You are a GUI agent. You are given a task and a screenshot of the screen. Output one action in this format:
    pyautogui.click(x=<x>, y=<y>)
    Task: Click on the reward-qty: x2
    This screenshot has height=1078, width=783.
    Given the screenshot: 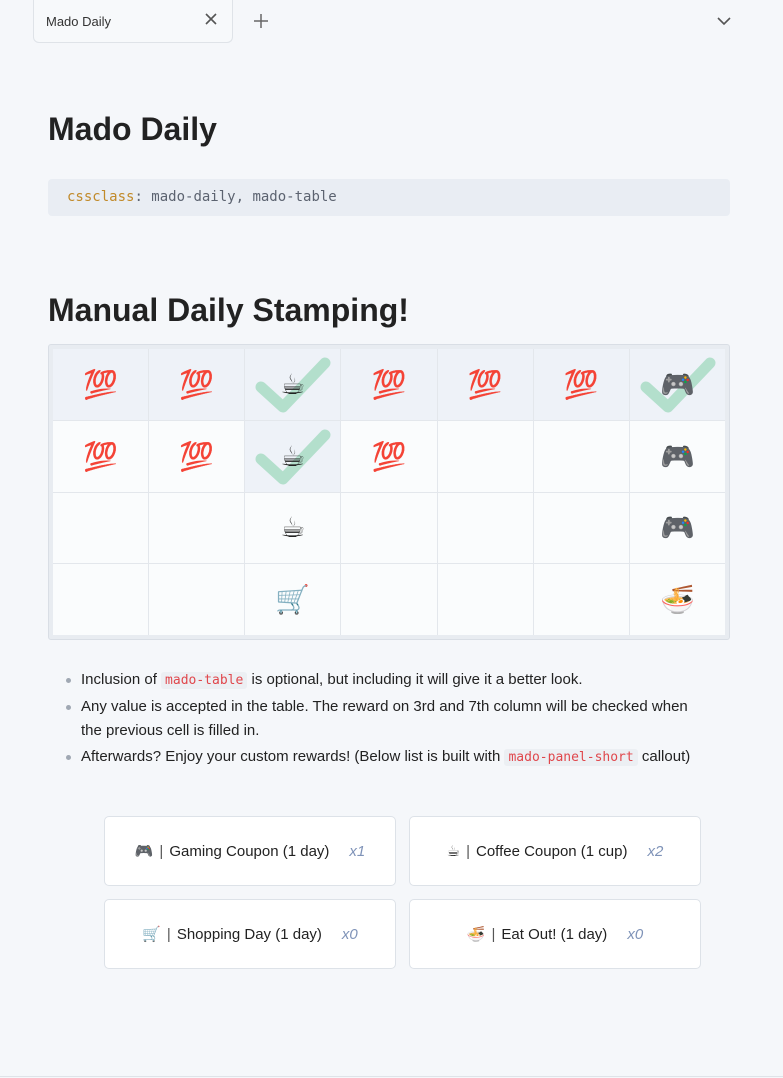 What is the action you would take?
    pyautogui.click(x=655, y=851)
    